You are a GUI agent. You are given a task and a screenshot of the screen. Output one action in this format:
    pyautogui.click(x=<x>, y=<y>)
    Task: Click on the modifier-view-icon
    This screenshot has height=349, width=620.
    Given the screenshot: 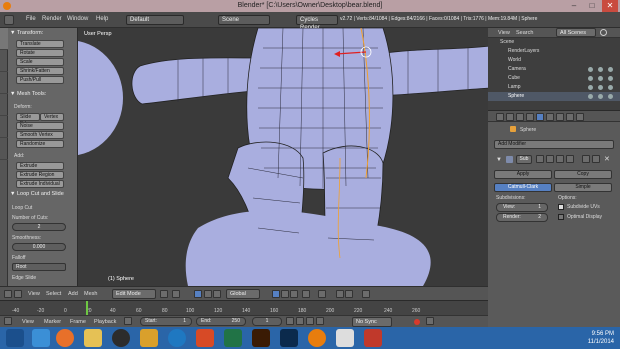 What is the action you would take?
    pyautogui.click(x=560, y=159)
    